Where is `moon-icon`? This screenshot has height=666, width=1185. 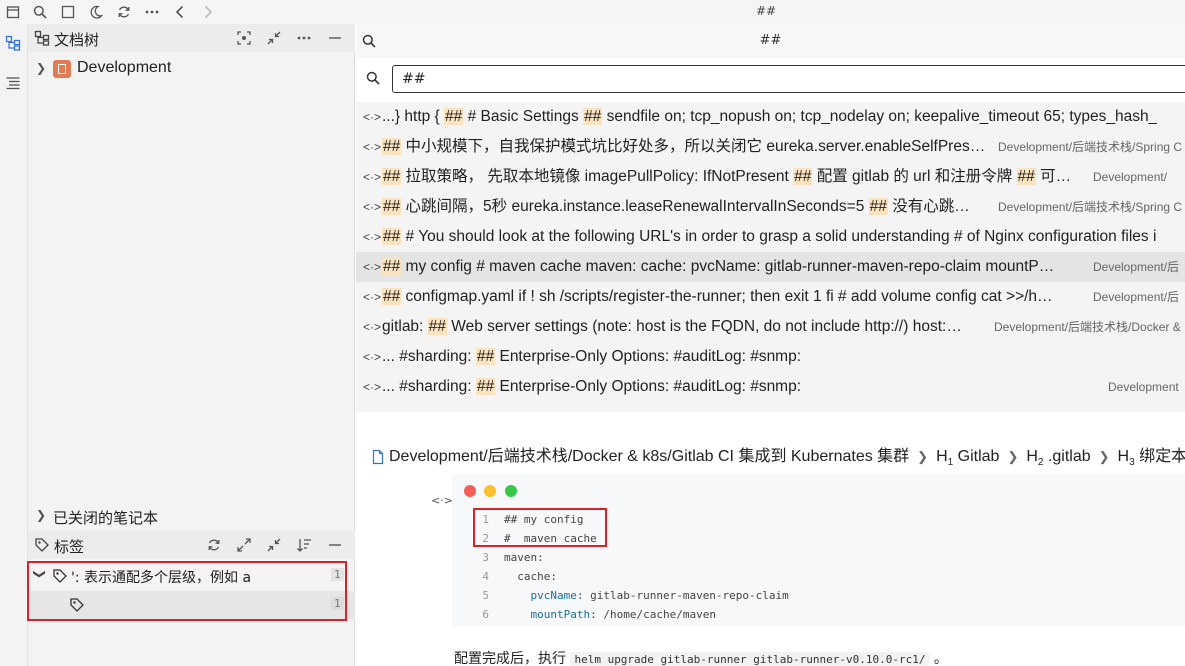
moon-icon is located at coordinates (96, 12).